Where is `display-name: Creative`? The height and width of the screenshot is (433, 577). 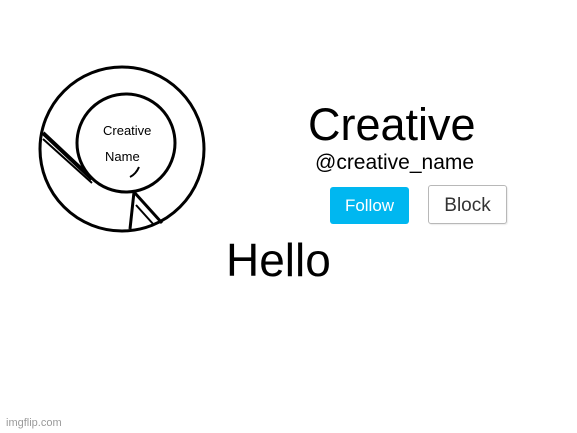 display-name: Creative is located at coordinates (392, 124).